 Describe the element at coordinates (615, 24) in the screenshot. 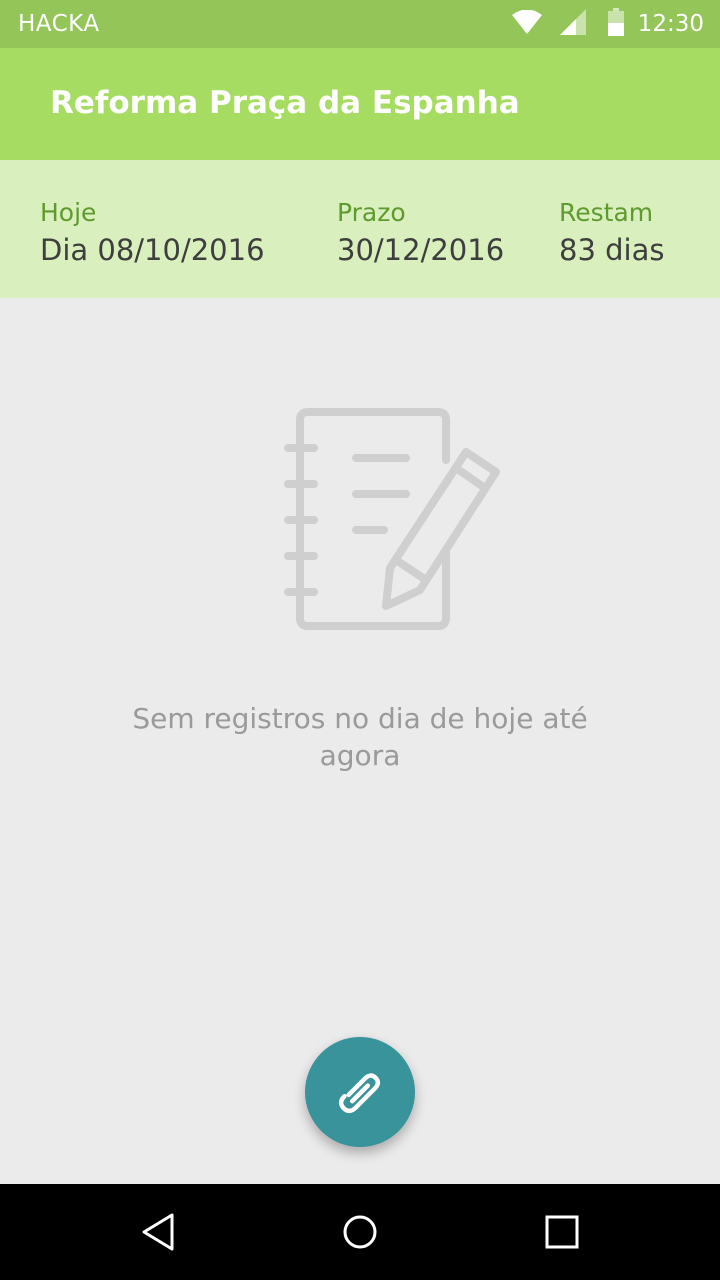

I see `battery-icon` at that location.